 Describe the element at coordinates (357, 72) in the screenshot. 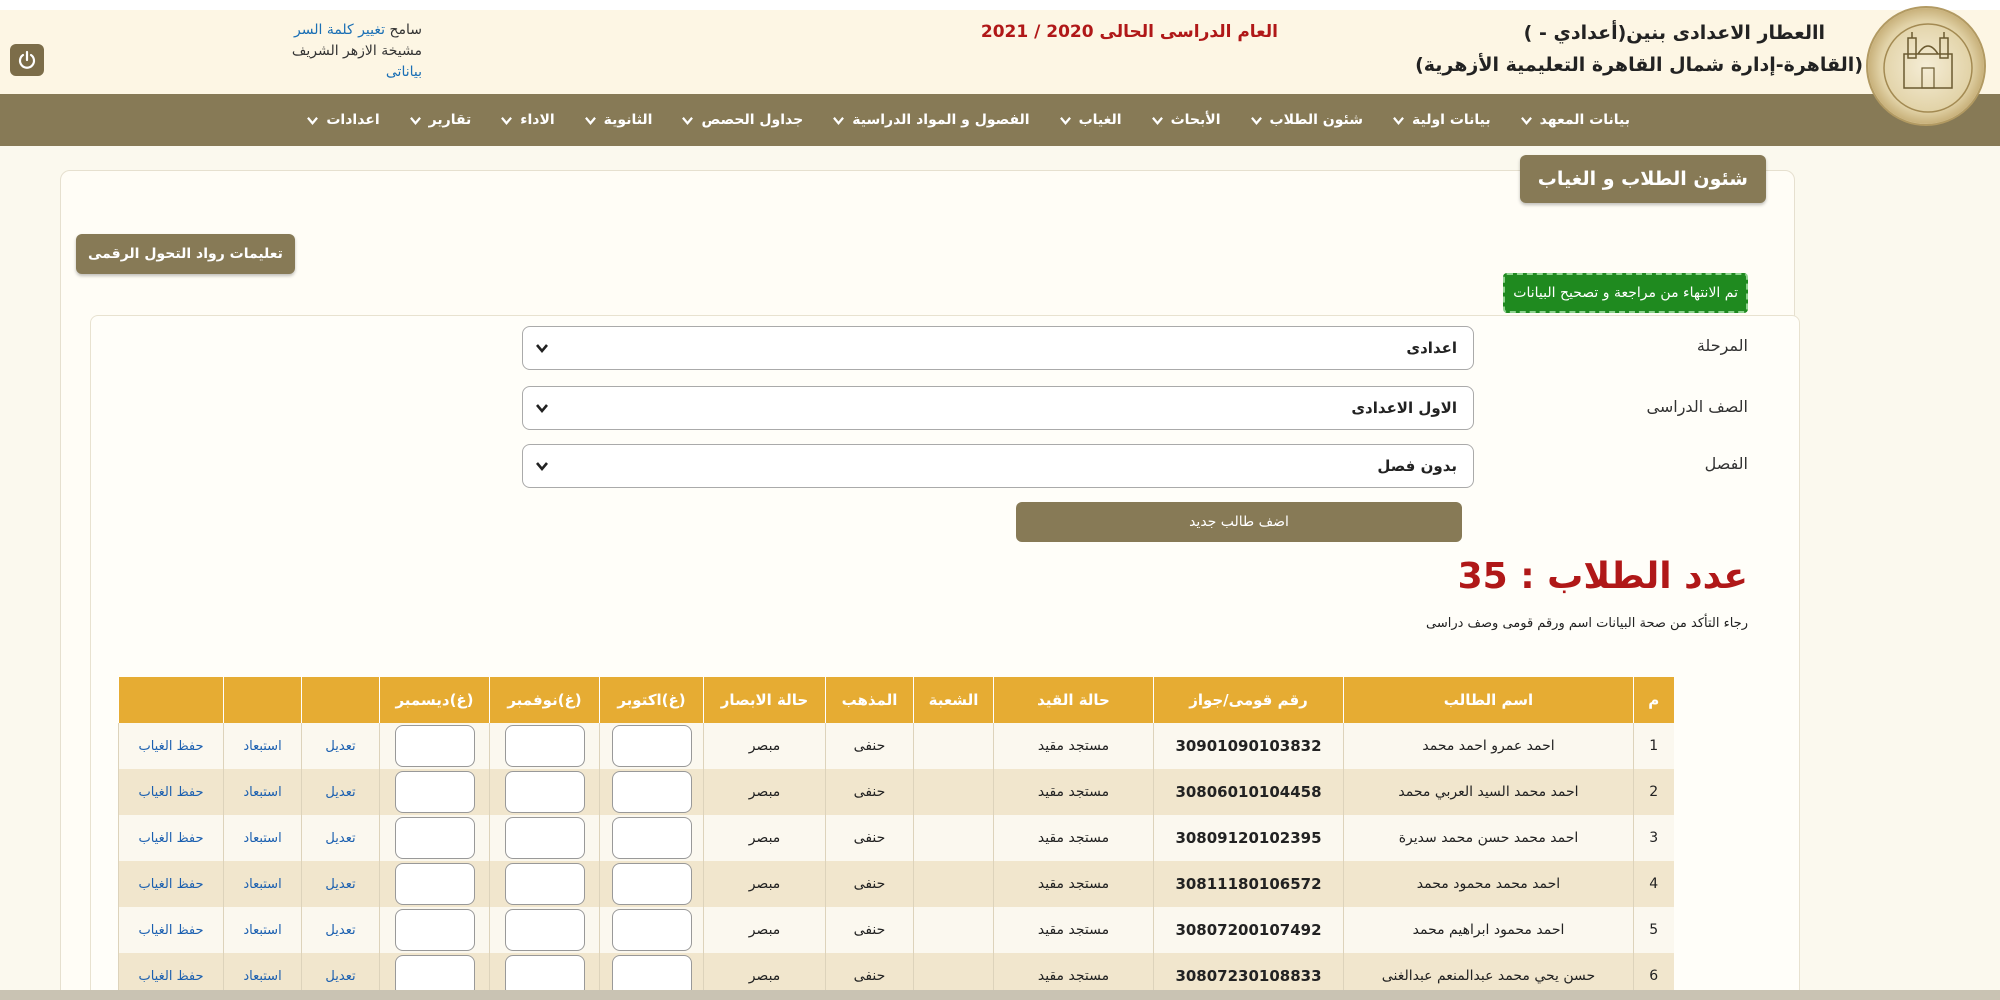

I see `my-data-link: بياناتى` at that location.